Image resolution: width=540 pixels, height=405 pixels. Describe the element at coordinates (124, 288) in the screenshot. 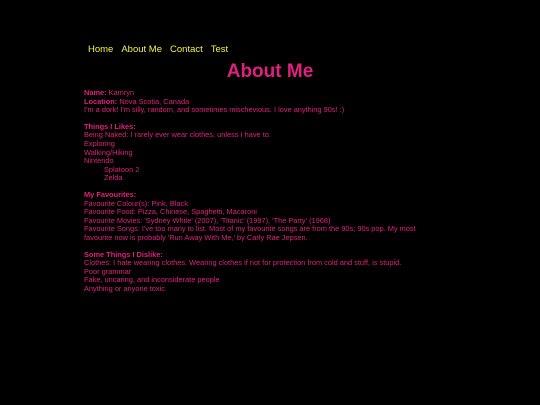

I see `dislikes-item: Anything or anyone toxic` at that location.